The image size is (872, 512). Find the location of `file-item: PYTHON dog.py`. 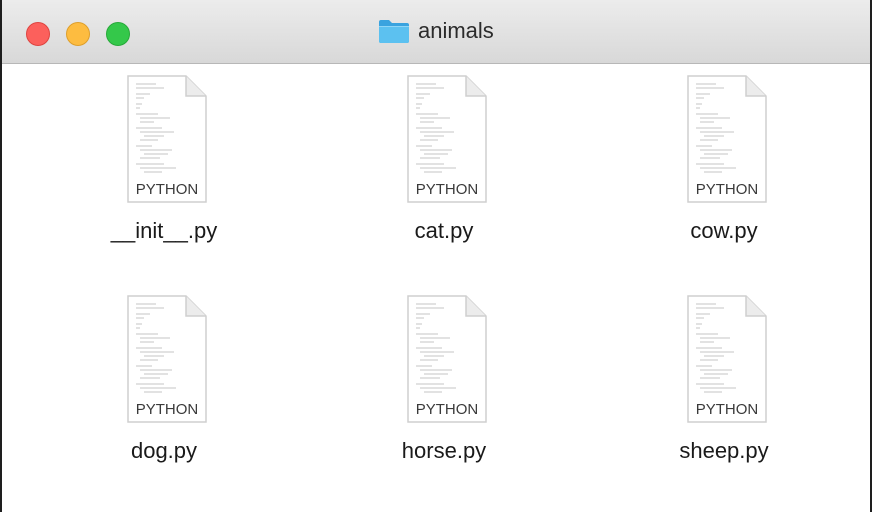

file-item: PYTHON dog.py is located at coordinates (164, 379).